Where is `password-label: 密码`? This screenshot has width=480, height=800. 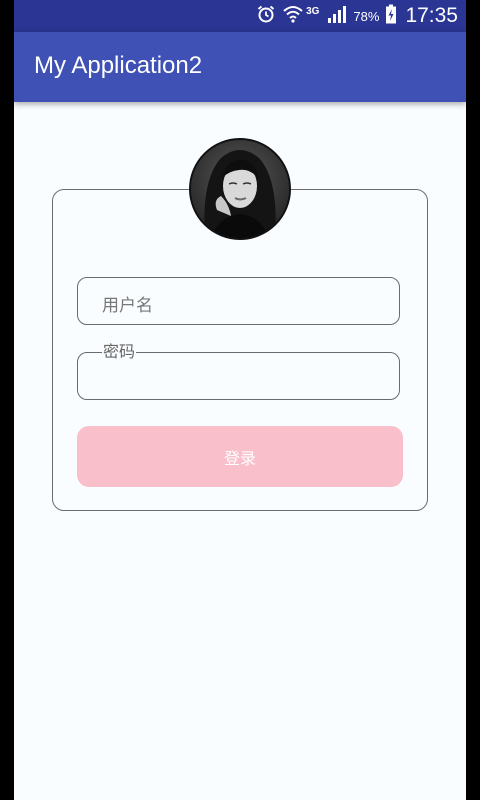
password-label: 密码 is located at coordinates (119, 351).